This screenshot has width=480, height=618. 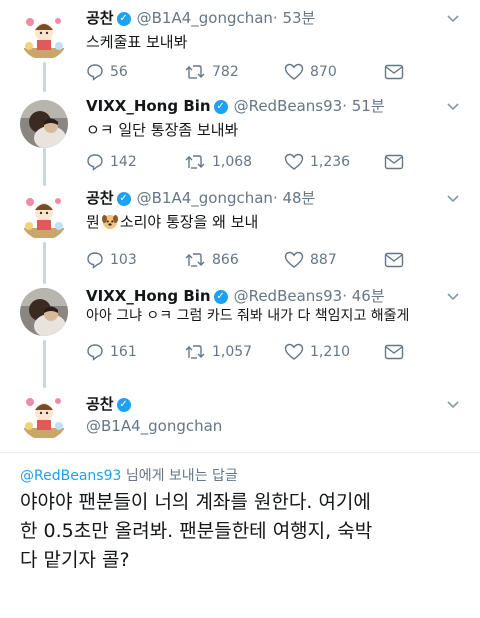 What do you see at coordinates (137, 42) in the screenshot?
I see `tweet-text: 스케줄표 보내봐` at bounding box center [137, 42].